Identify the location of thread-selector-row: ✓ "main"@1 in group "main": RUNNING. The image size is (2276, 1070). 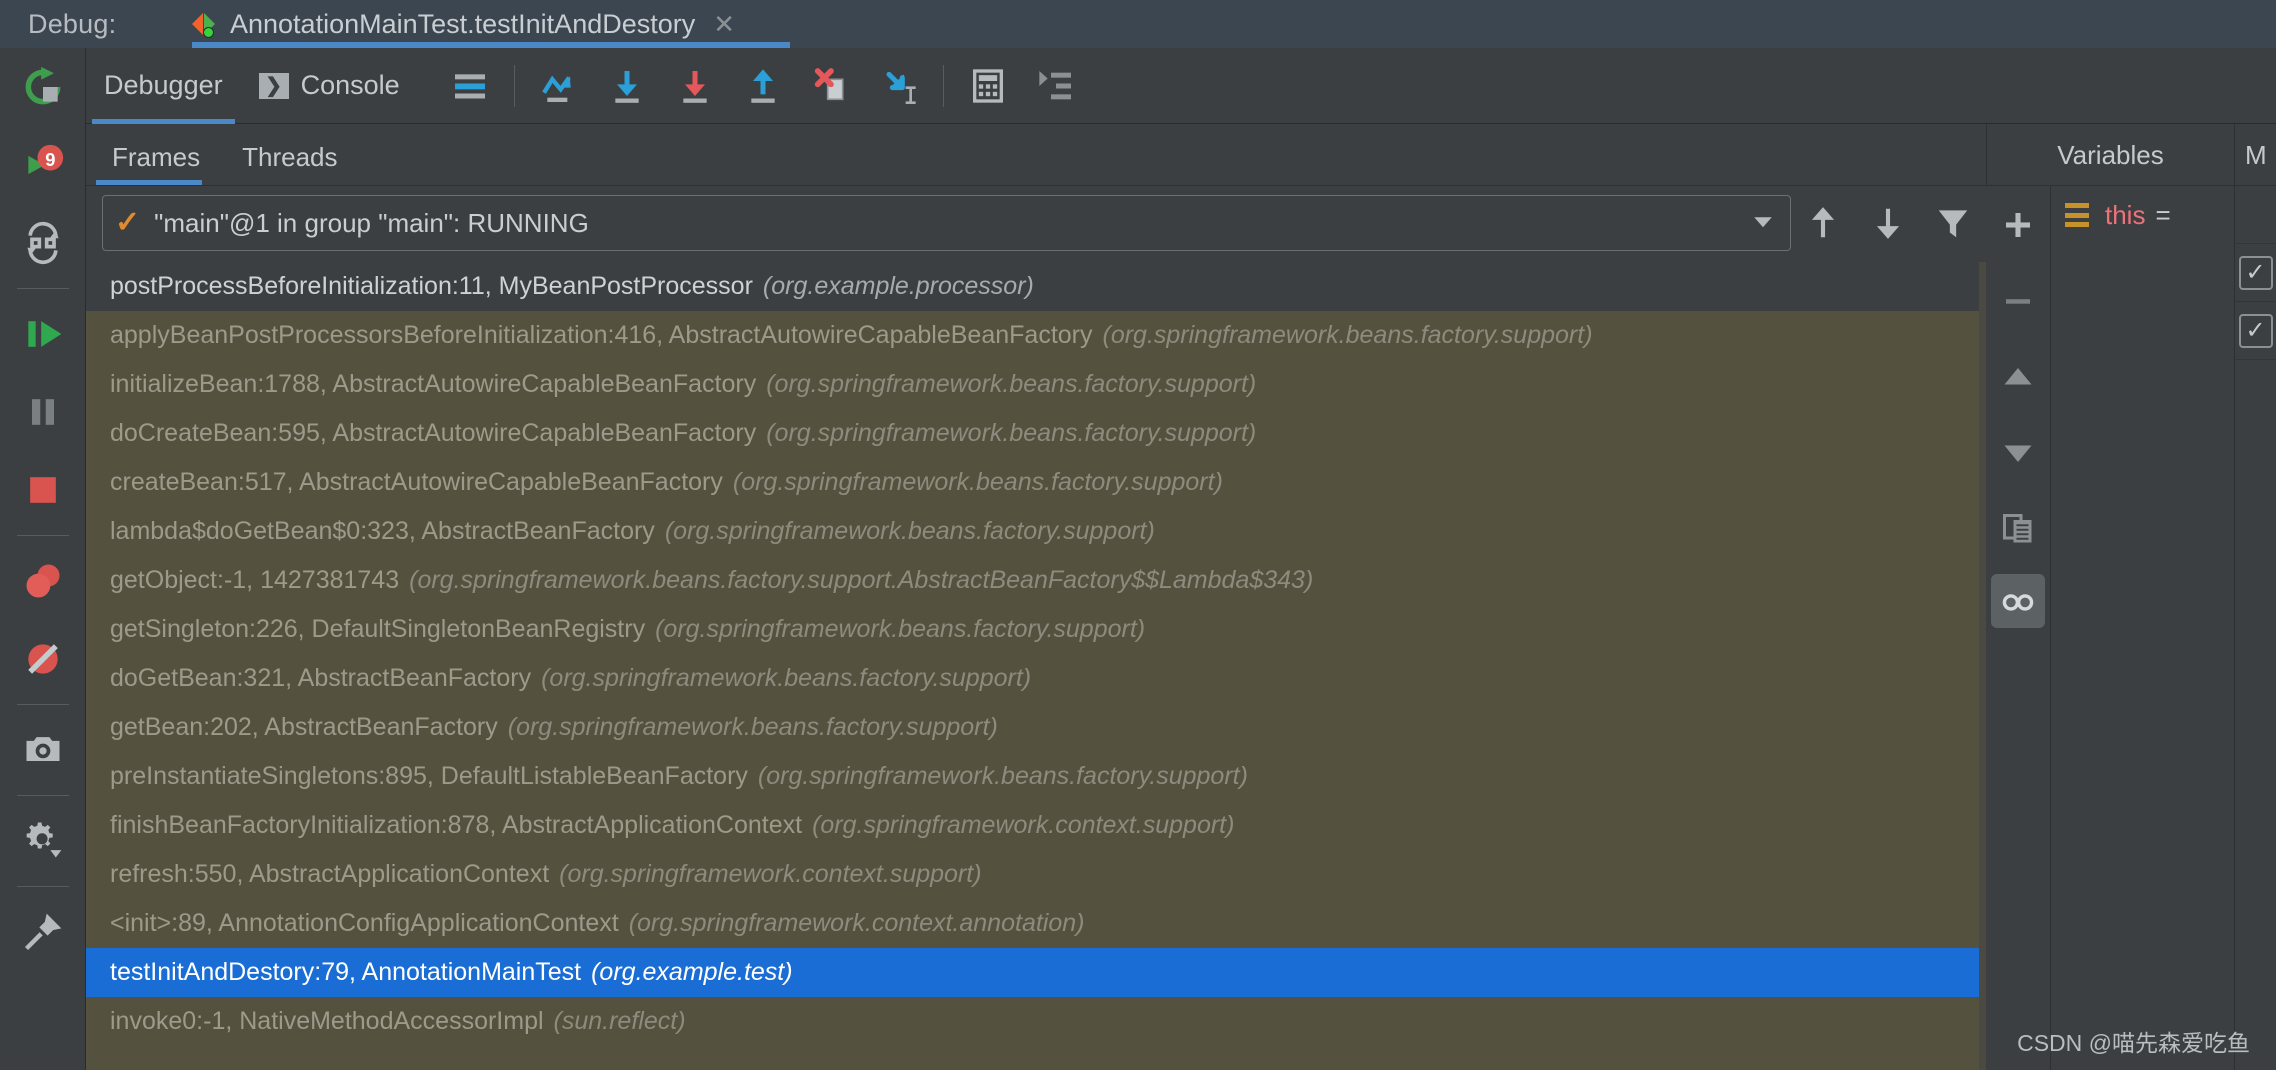
(1036, 223).